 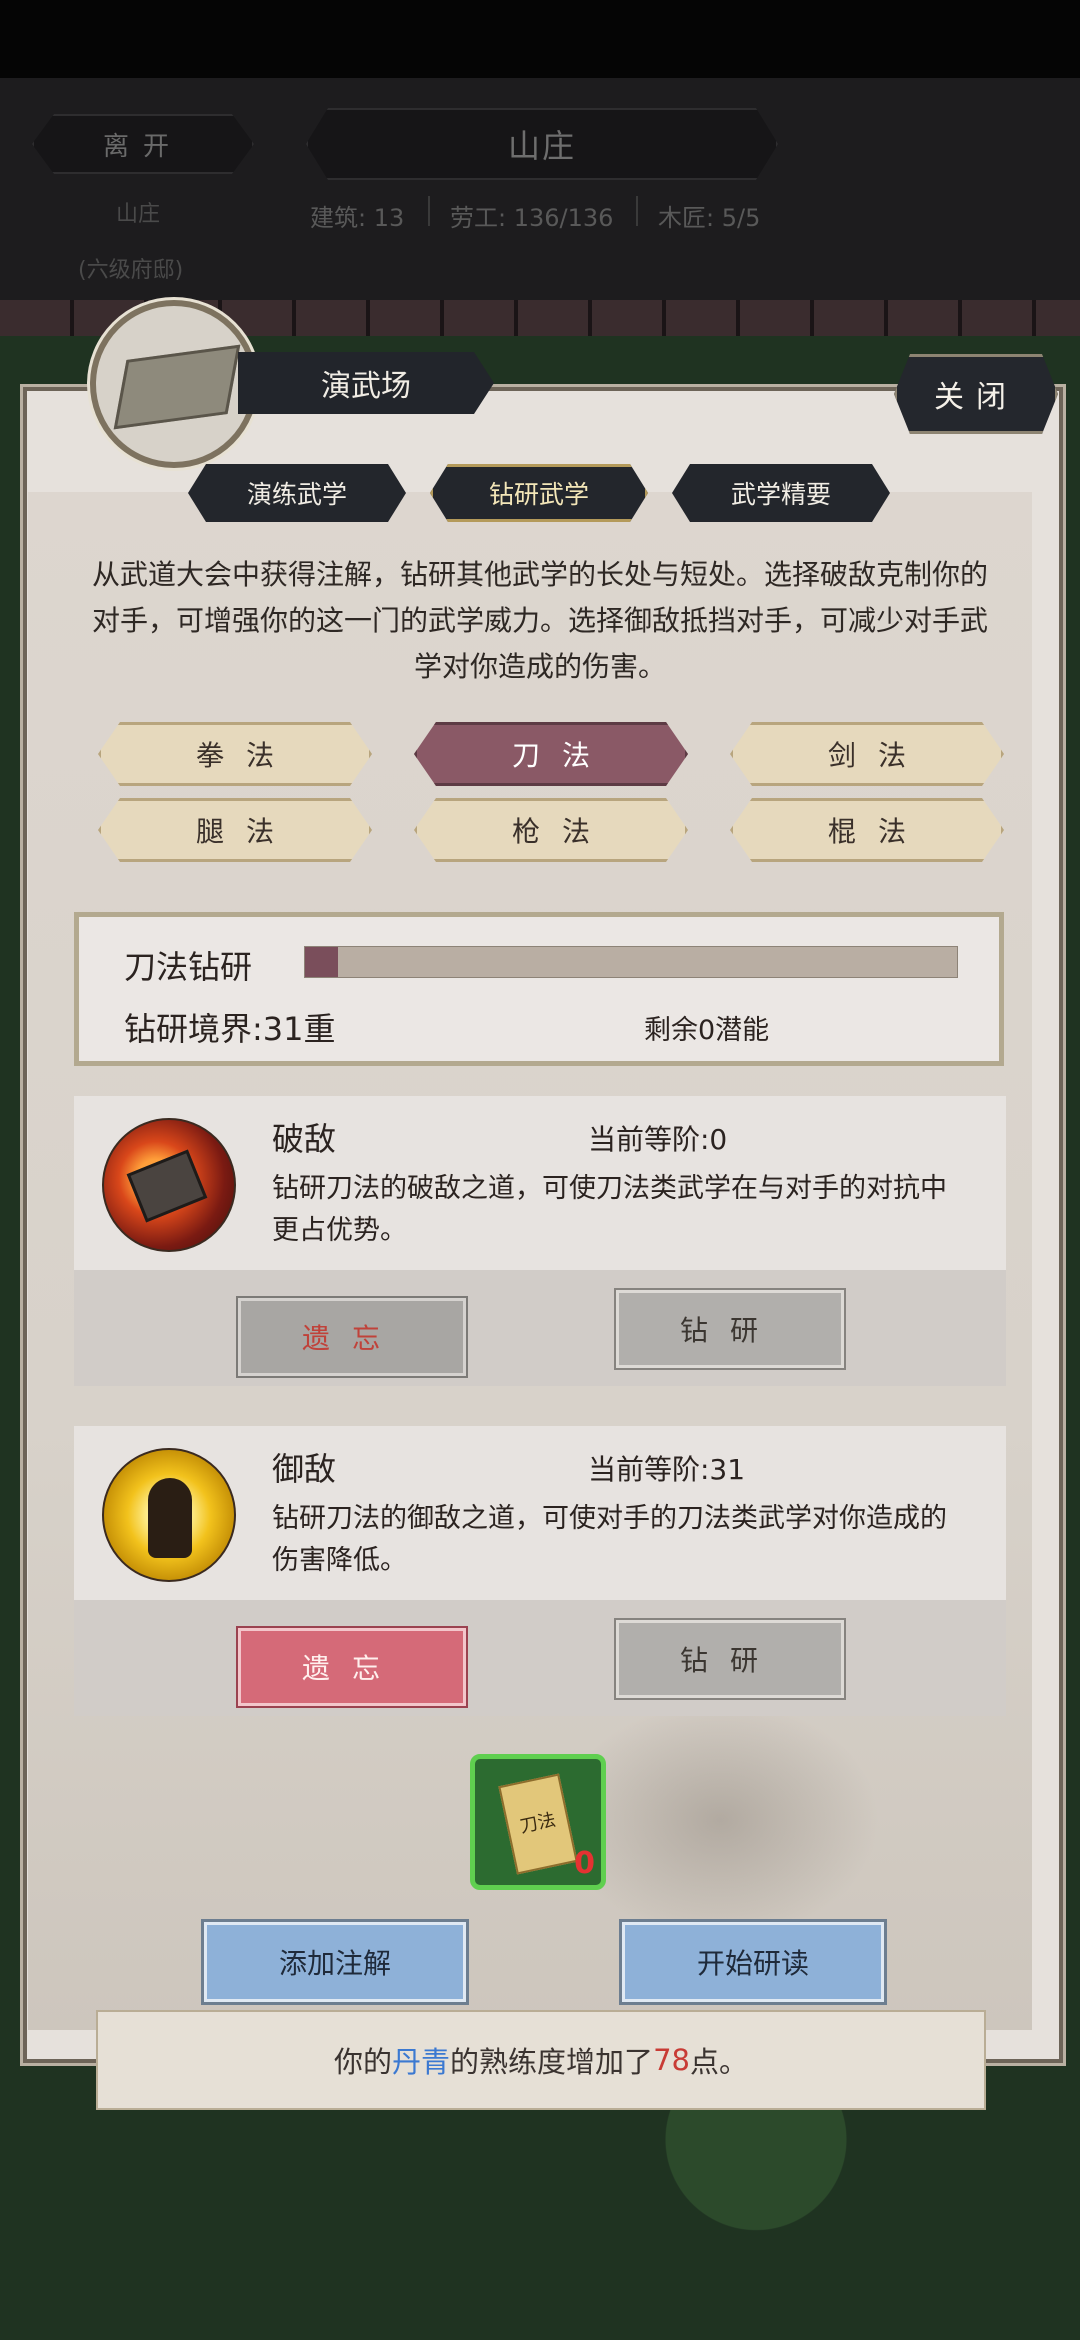 I want to click on category-label: 刀法, so click(x=561, y=755).